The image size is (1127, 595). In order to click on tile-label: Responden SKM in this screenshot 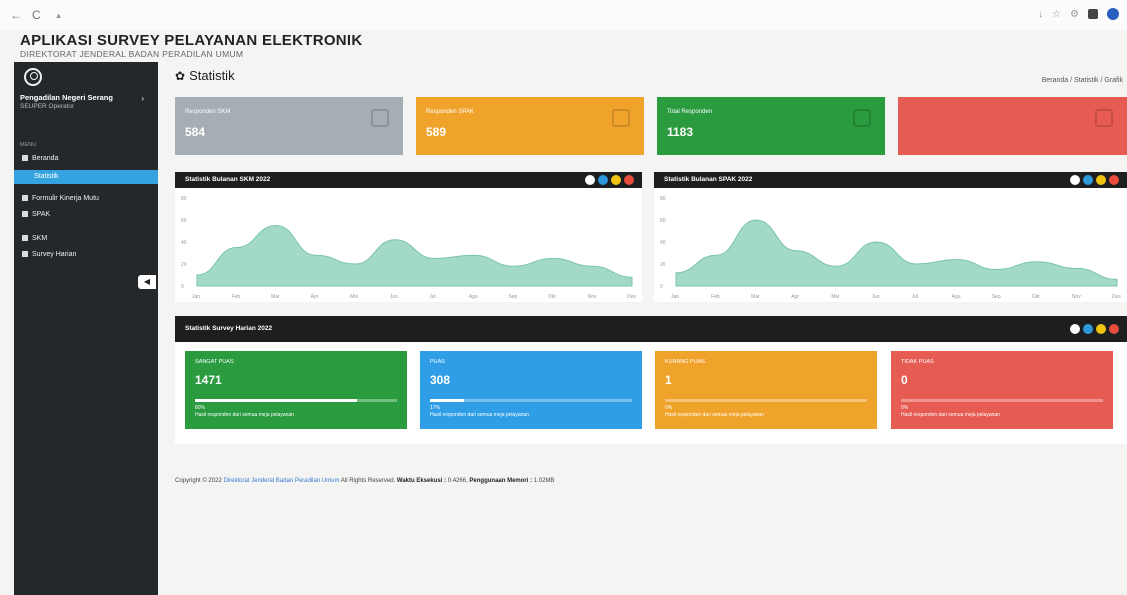, I will do `click(208, 112)`.